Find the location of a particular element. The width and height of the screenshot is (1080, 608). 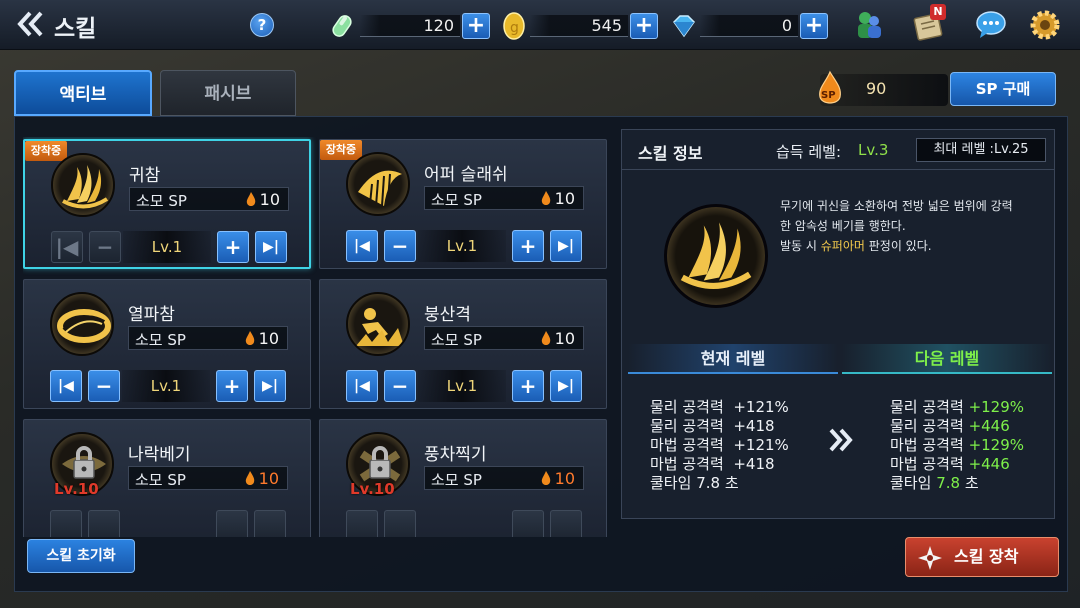

skill-info-title: 스킬 정보 is located at coordinates (670, 153).